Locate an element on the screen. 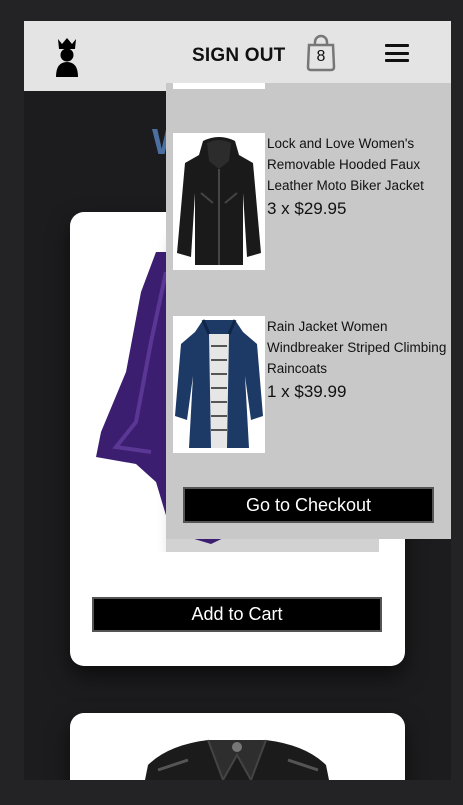 The width and height of the screenshot is (463, 805). product-card is located at coordinates (237, 746).